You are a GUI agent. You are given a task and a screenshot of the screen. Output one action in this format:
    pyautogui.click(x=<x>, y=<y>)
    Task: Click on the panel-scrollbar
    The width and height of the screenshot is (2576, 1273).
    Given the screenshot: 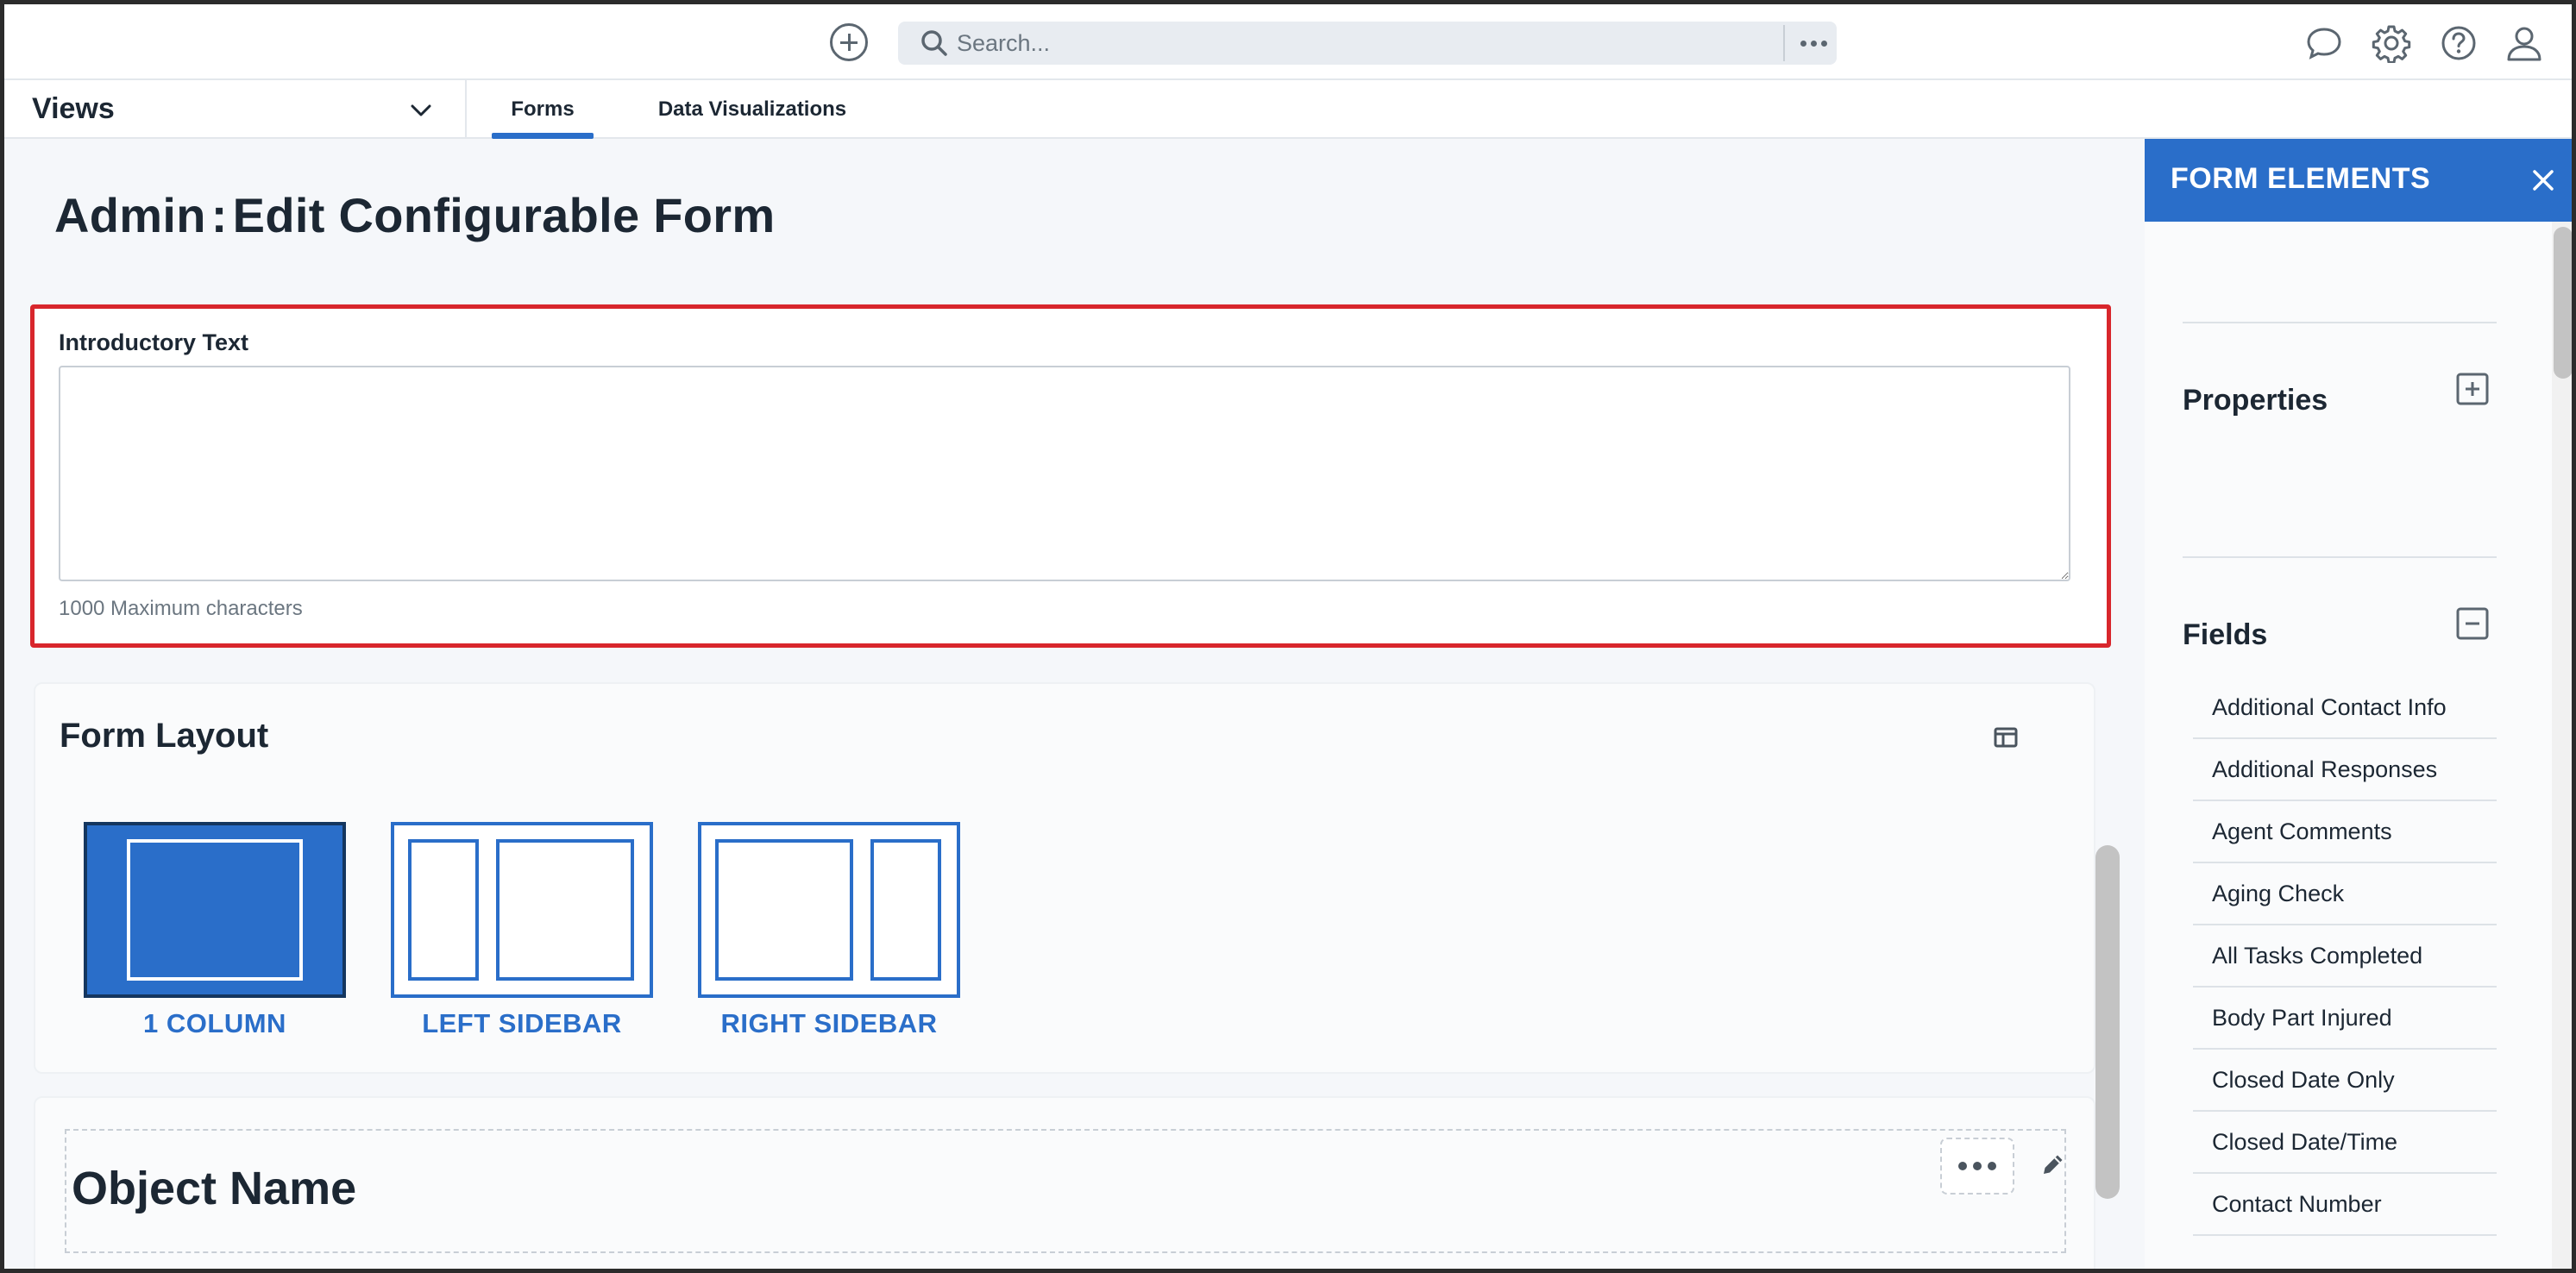 What is the action you would take?
    pyautogui.click(x=2563, y=303)
    